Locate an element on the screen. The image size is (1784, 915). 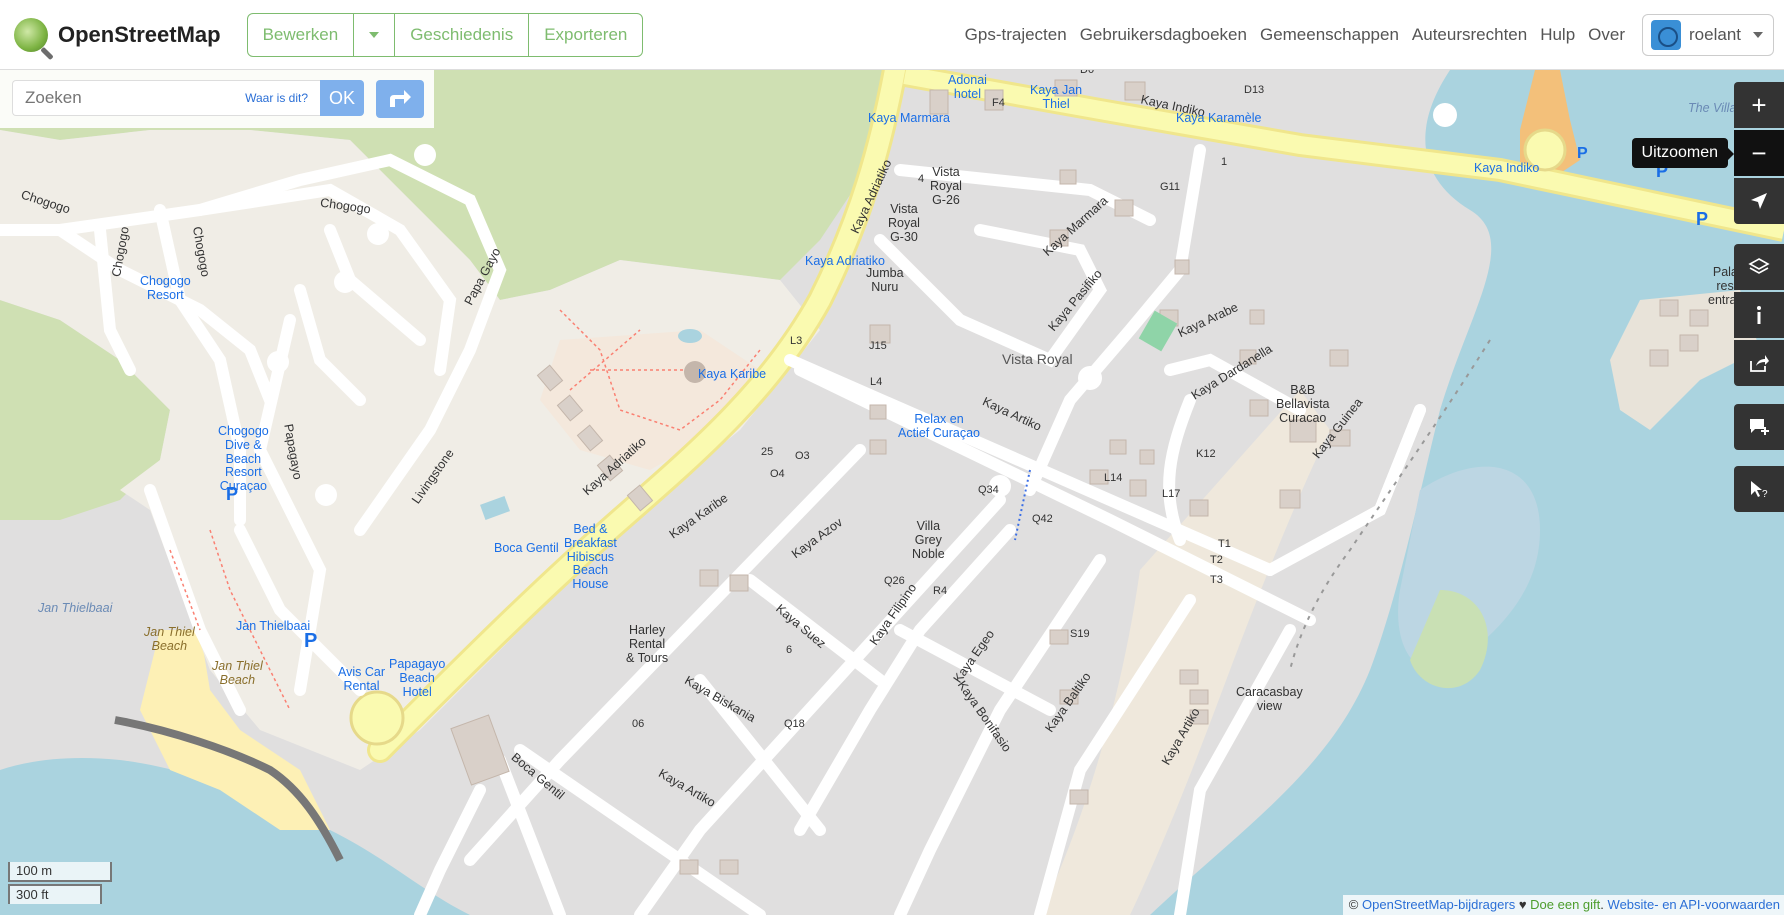
directions-button is located at coordinates (400, 99).